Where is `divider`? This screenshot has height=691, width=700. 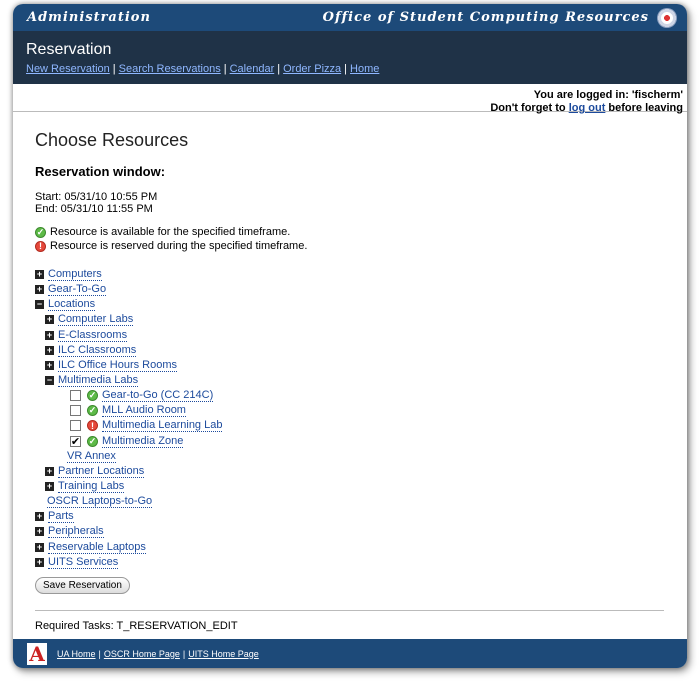
divider is located at coordinates (349, 610).